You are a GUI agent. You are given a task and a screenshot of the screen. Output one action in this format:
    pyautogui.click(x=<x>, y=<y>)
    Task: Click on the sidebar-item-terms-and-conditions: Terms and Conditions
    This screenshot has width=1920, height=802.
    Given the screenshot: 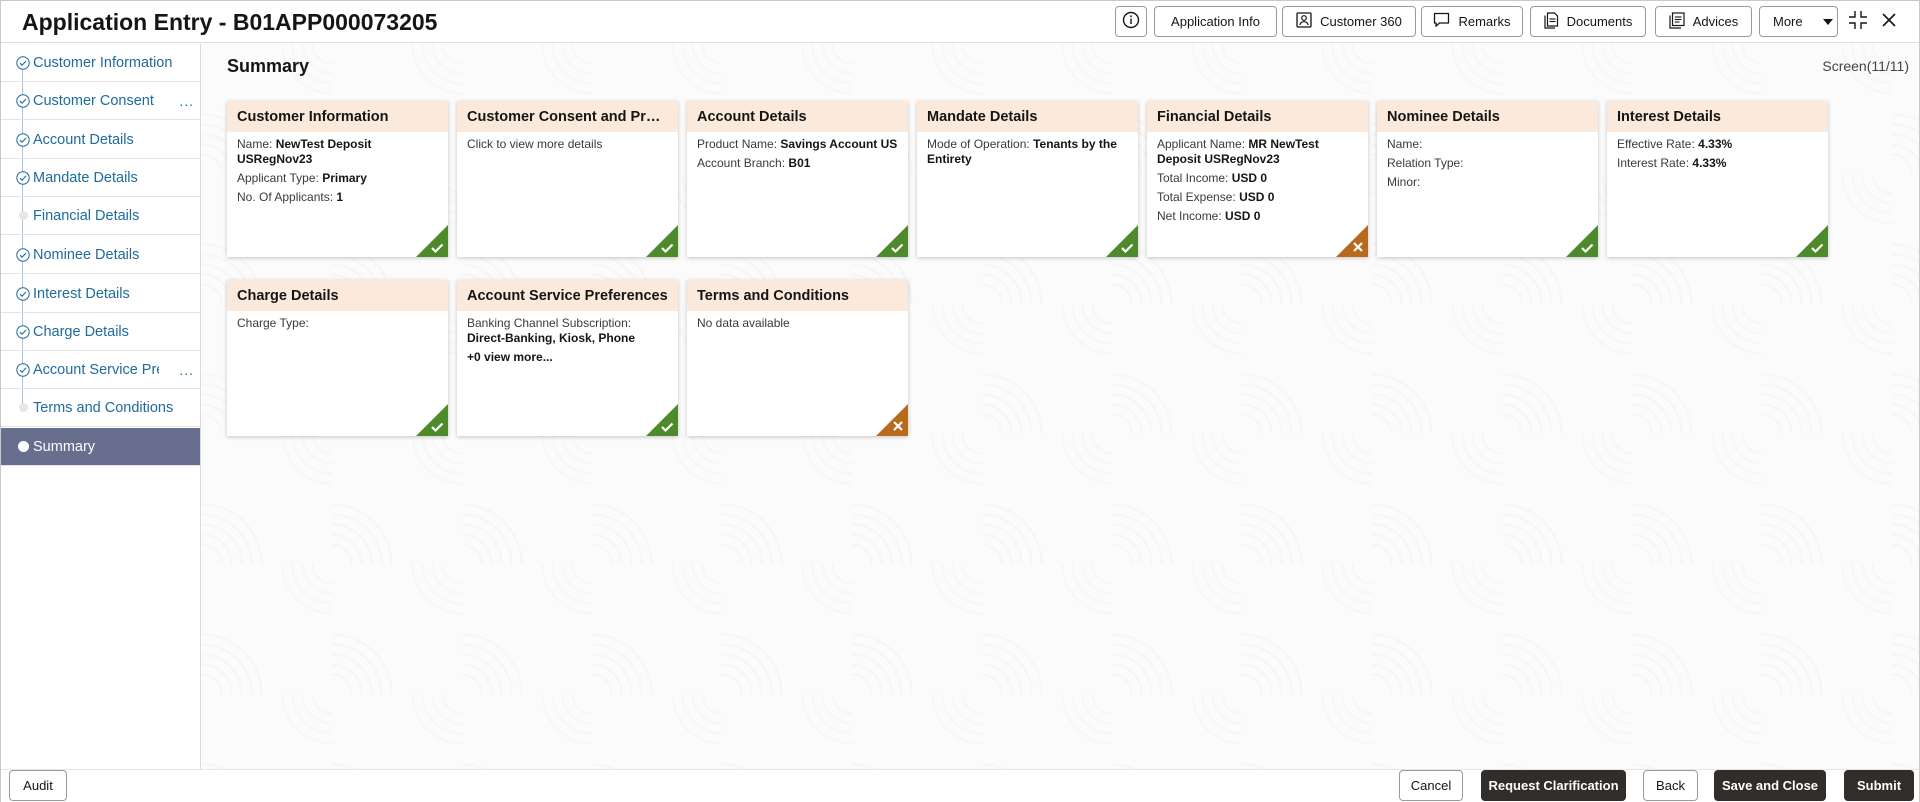 What is the action you would take?
    pyautogui.click(x=100, y=408)
    